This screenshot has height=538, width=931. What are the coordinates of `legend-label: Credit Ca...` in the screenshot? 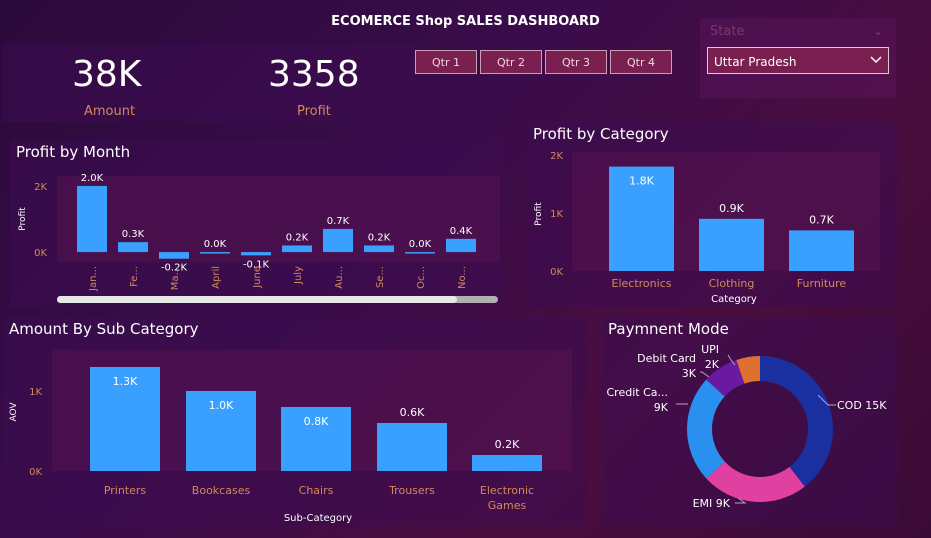 It's located at (638, 392).